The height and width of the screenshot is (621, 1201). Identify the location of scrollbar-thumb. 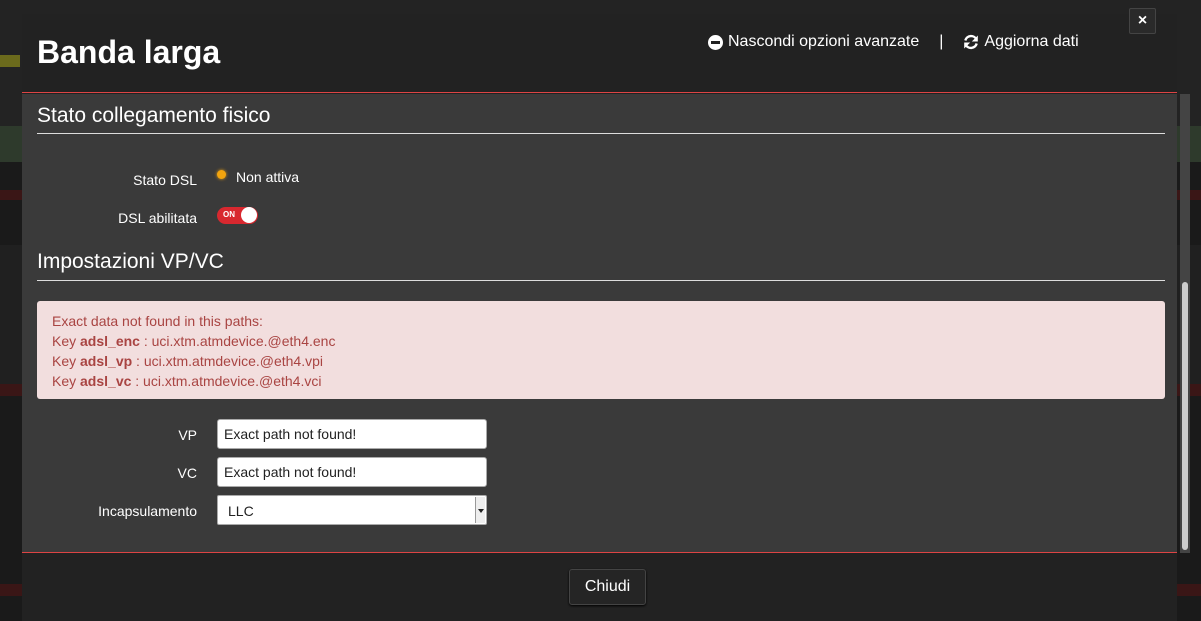
(1185, 416).